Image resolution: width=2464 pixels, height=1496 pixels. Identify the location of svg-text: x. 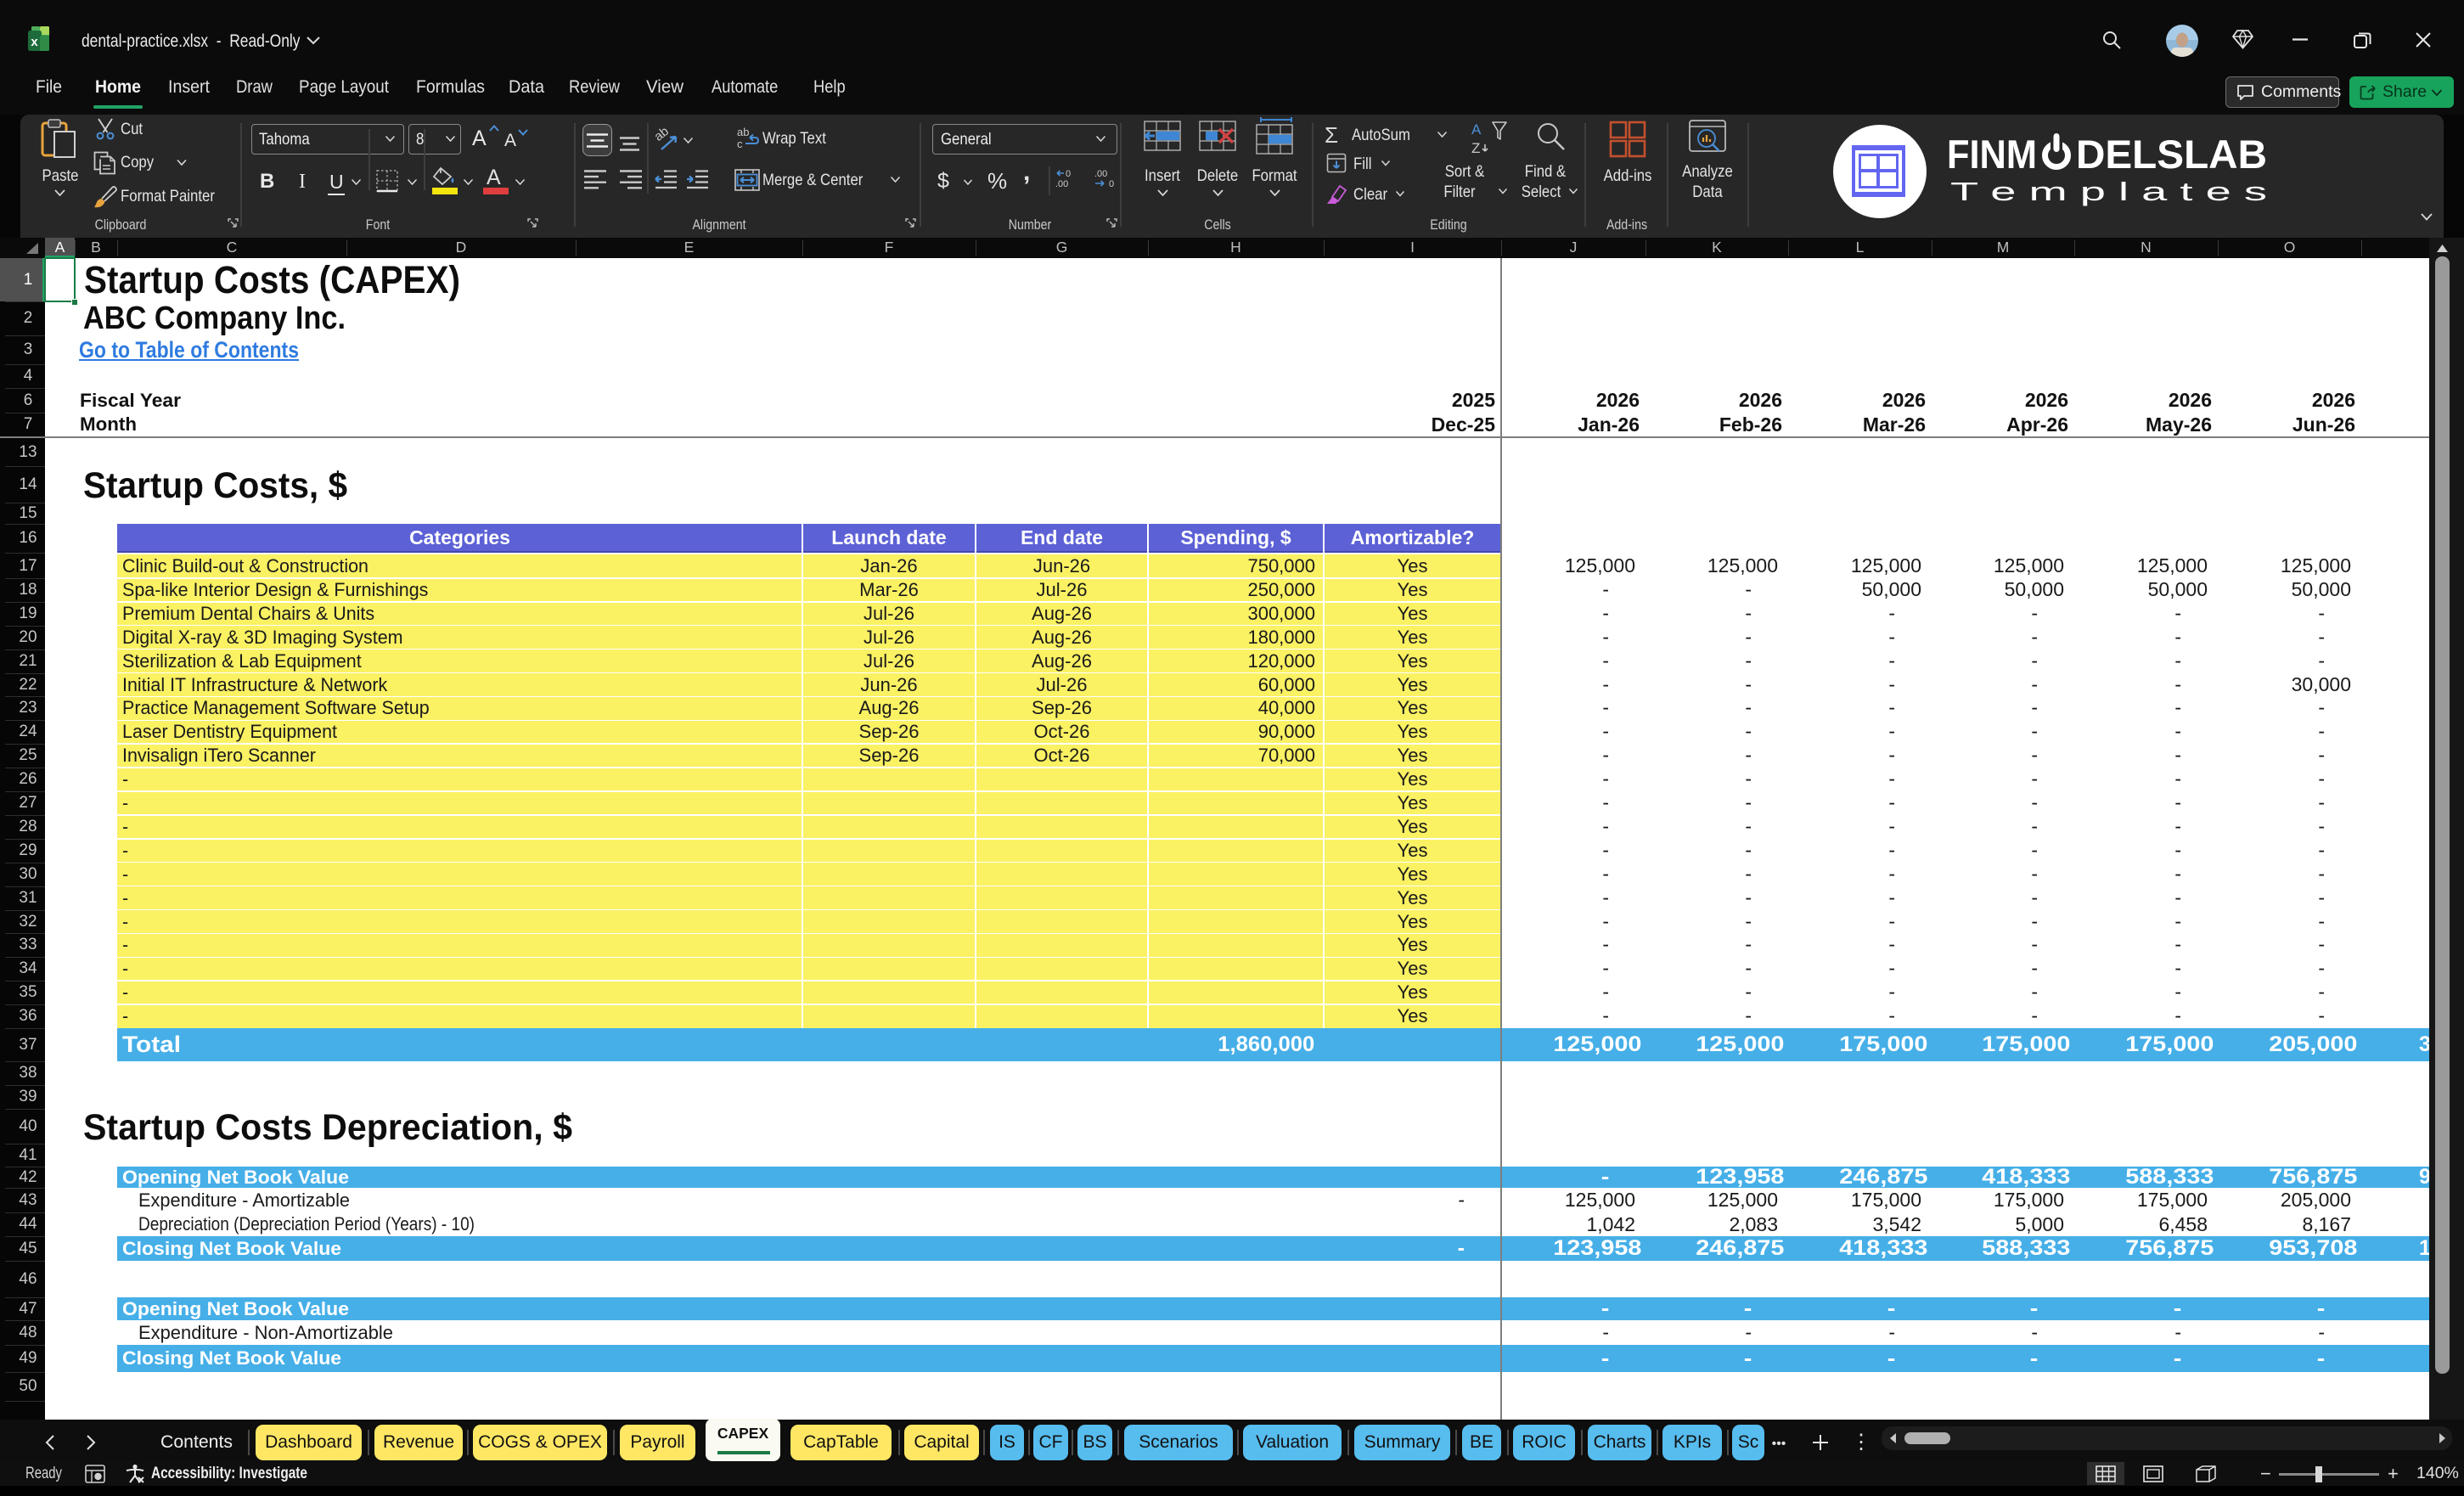
(34, 42).